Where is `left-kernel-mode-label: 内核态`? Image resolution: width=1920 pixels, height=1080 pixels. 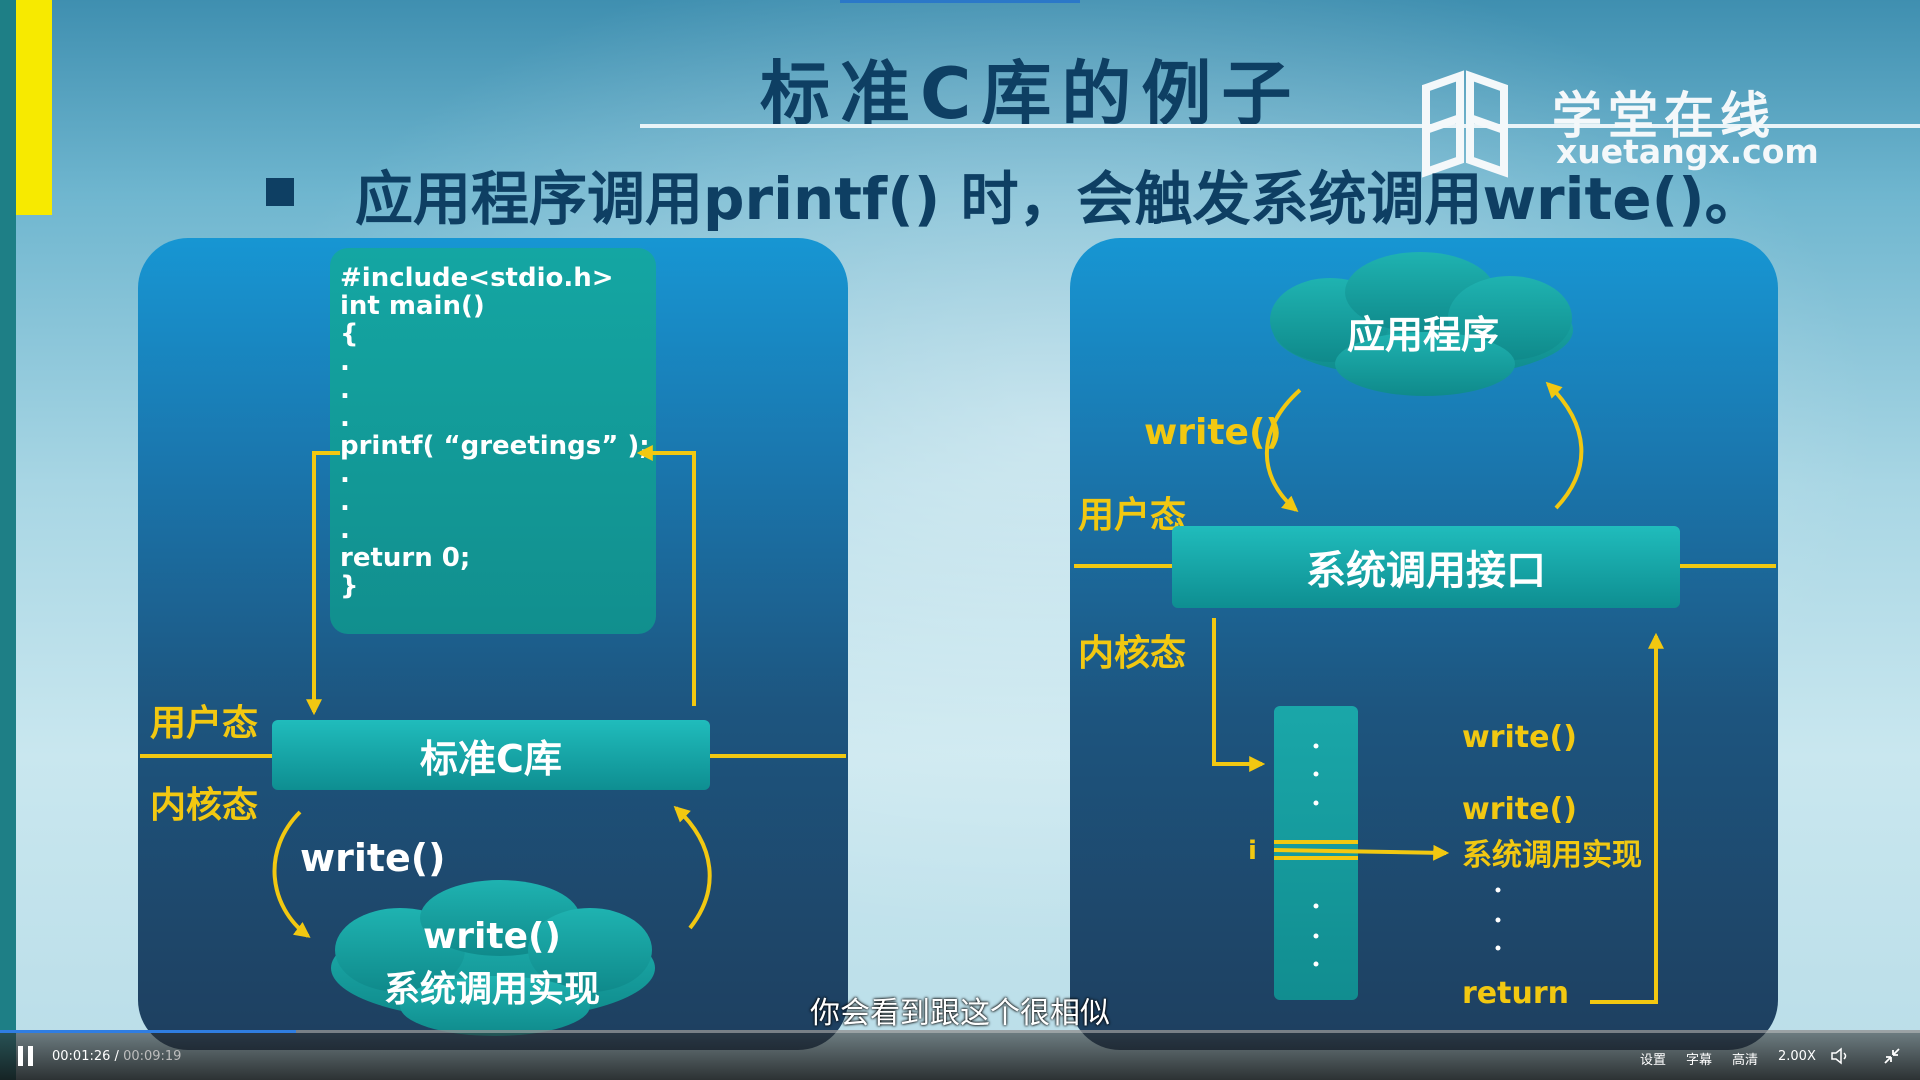 left-kernel-mode-label: 内核态 is located at coordinates (204, 805).